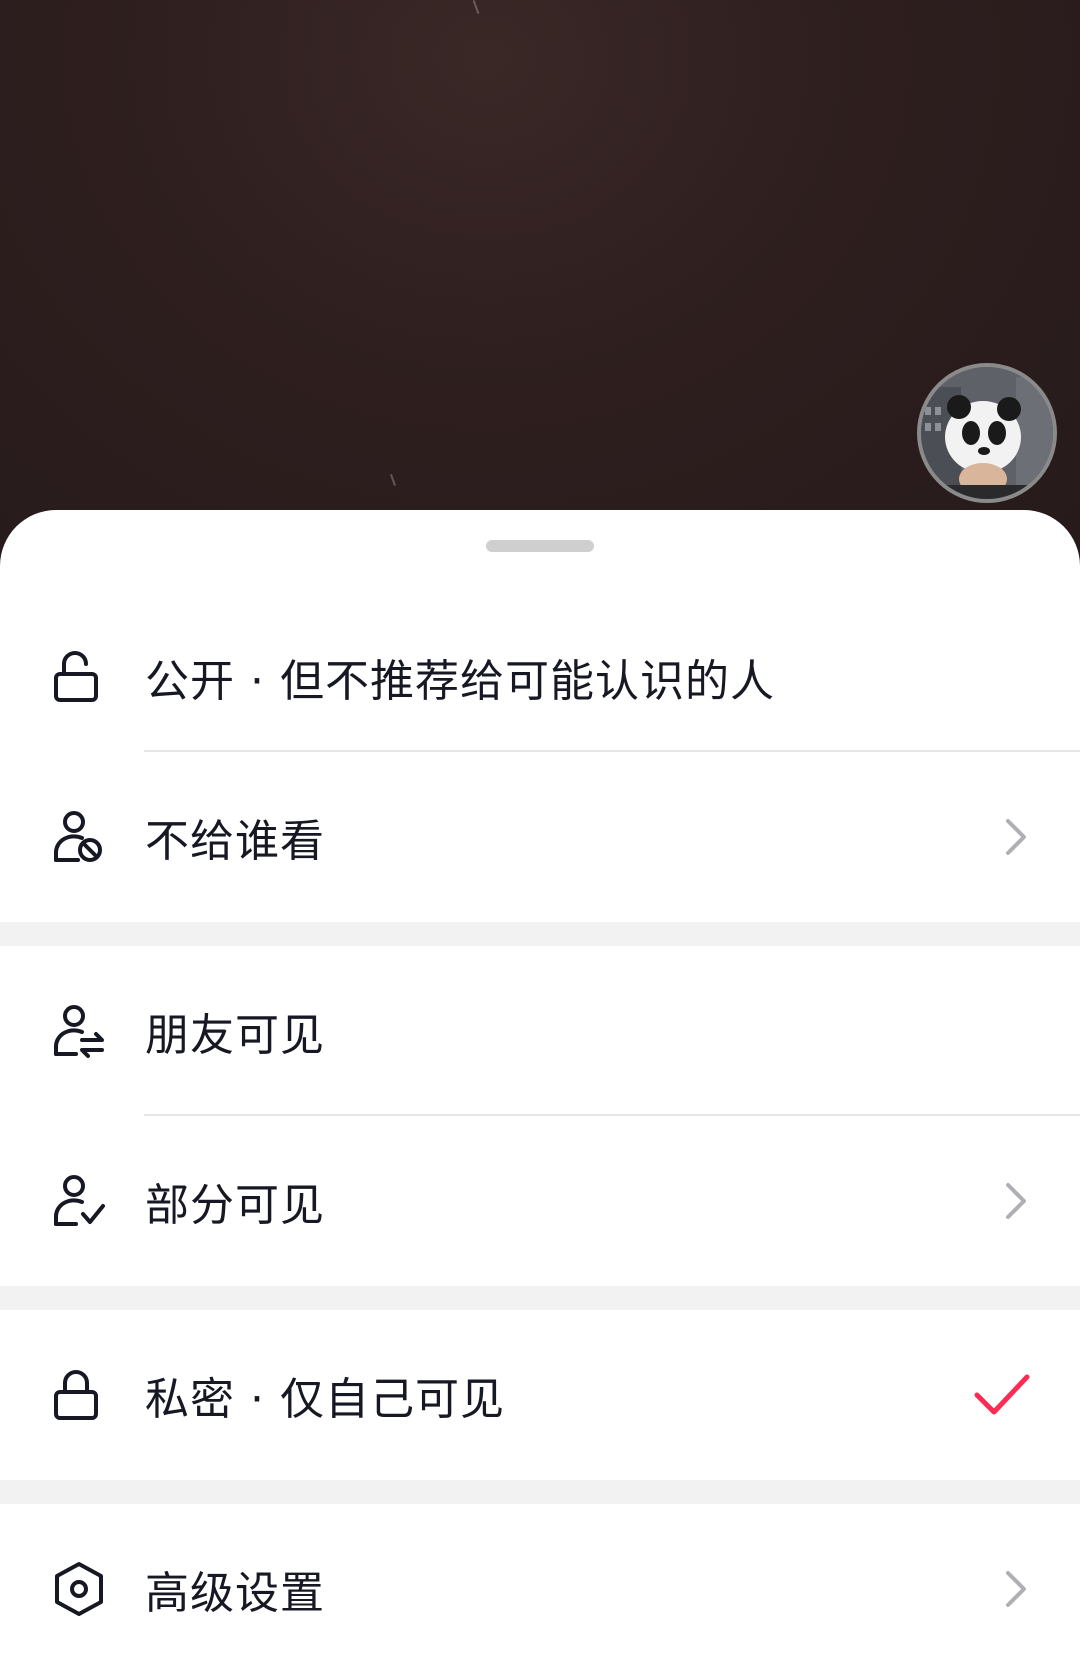 Image resolution: width=1080 pixels, height=1668 pixels. Describe the element at coordinates (78, 836) in the screenshot. I see `user-block-icon` at that location.